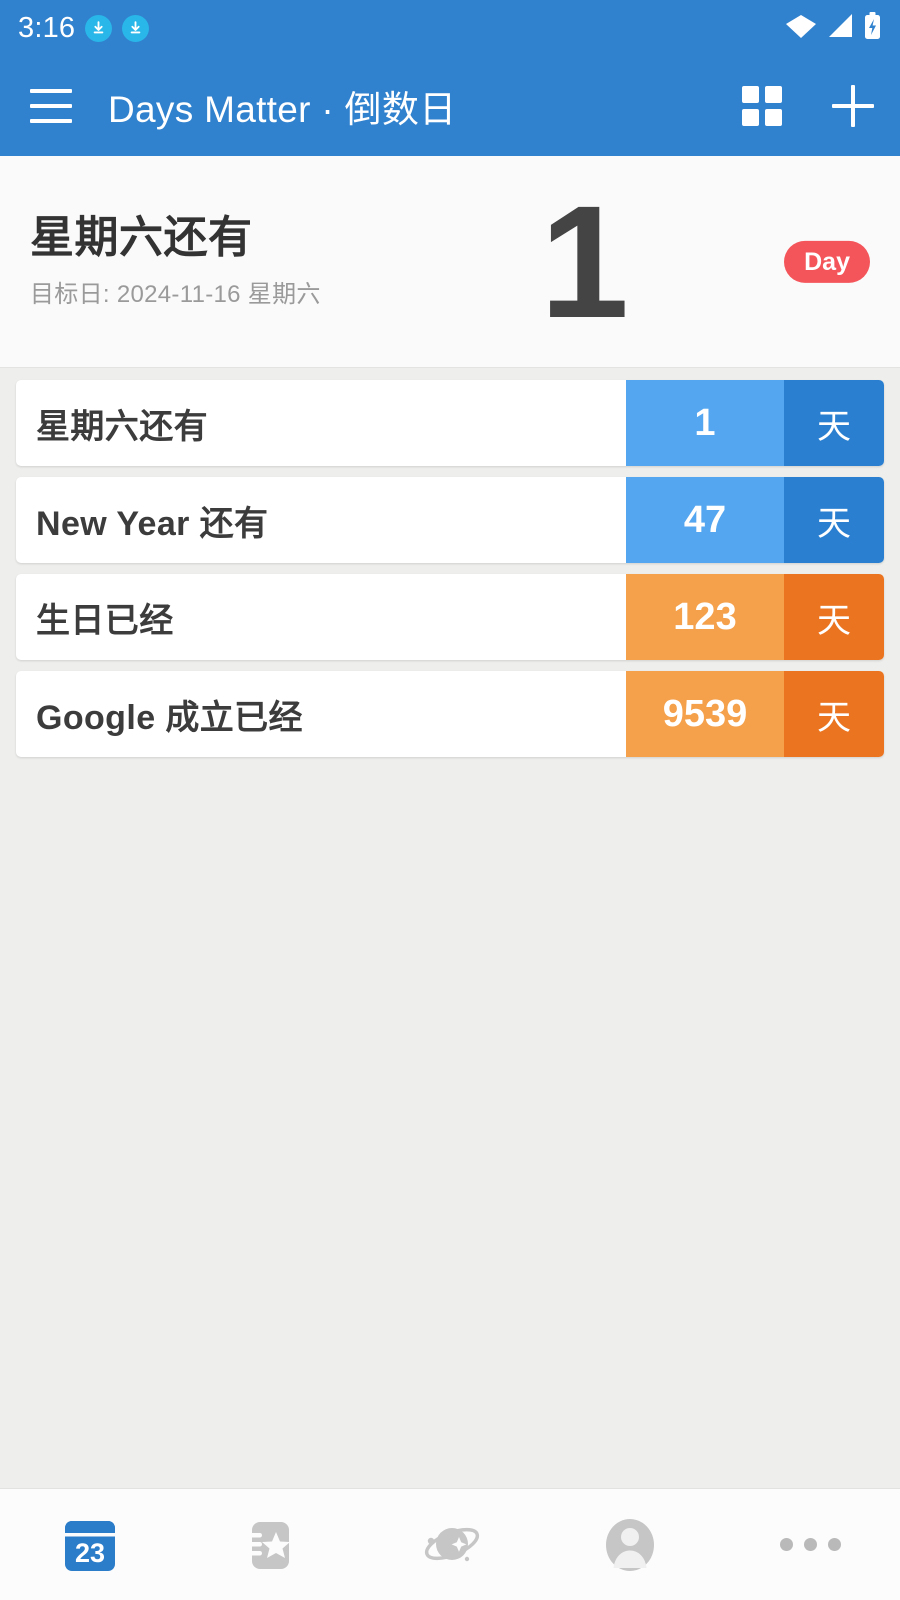 The height and width of the screenshot is (1600, 900). I want to click on event-count: 1, so click(705, 423).